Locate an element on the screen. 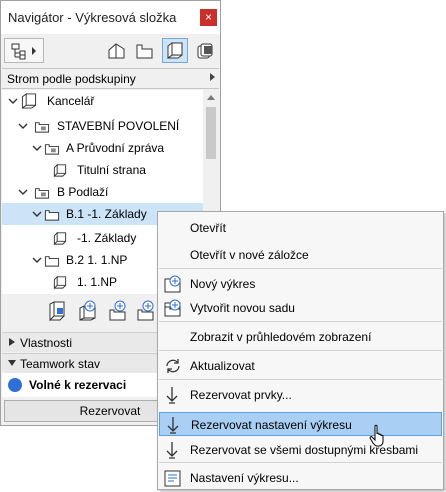 Image resolution: width=446 pixels, height=492 pixels. teamwork-section-label: Teamwork stav is located at coordinates (60, 364).